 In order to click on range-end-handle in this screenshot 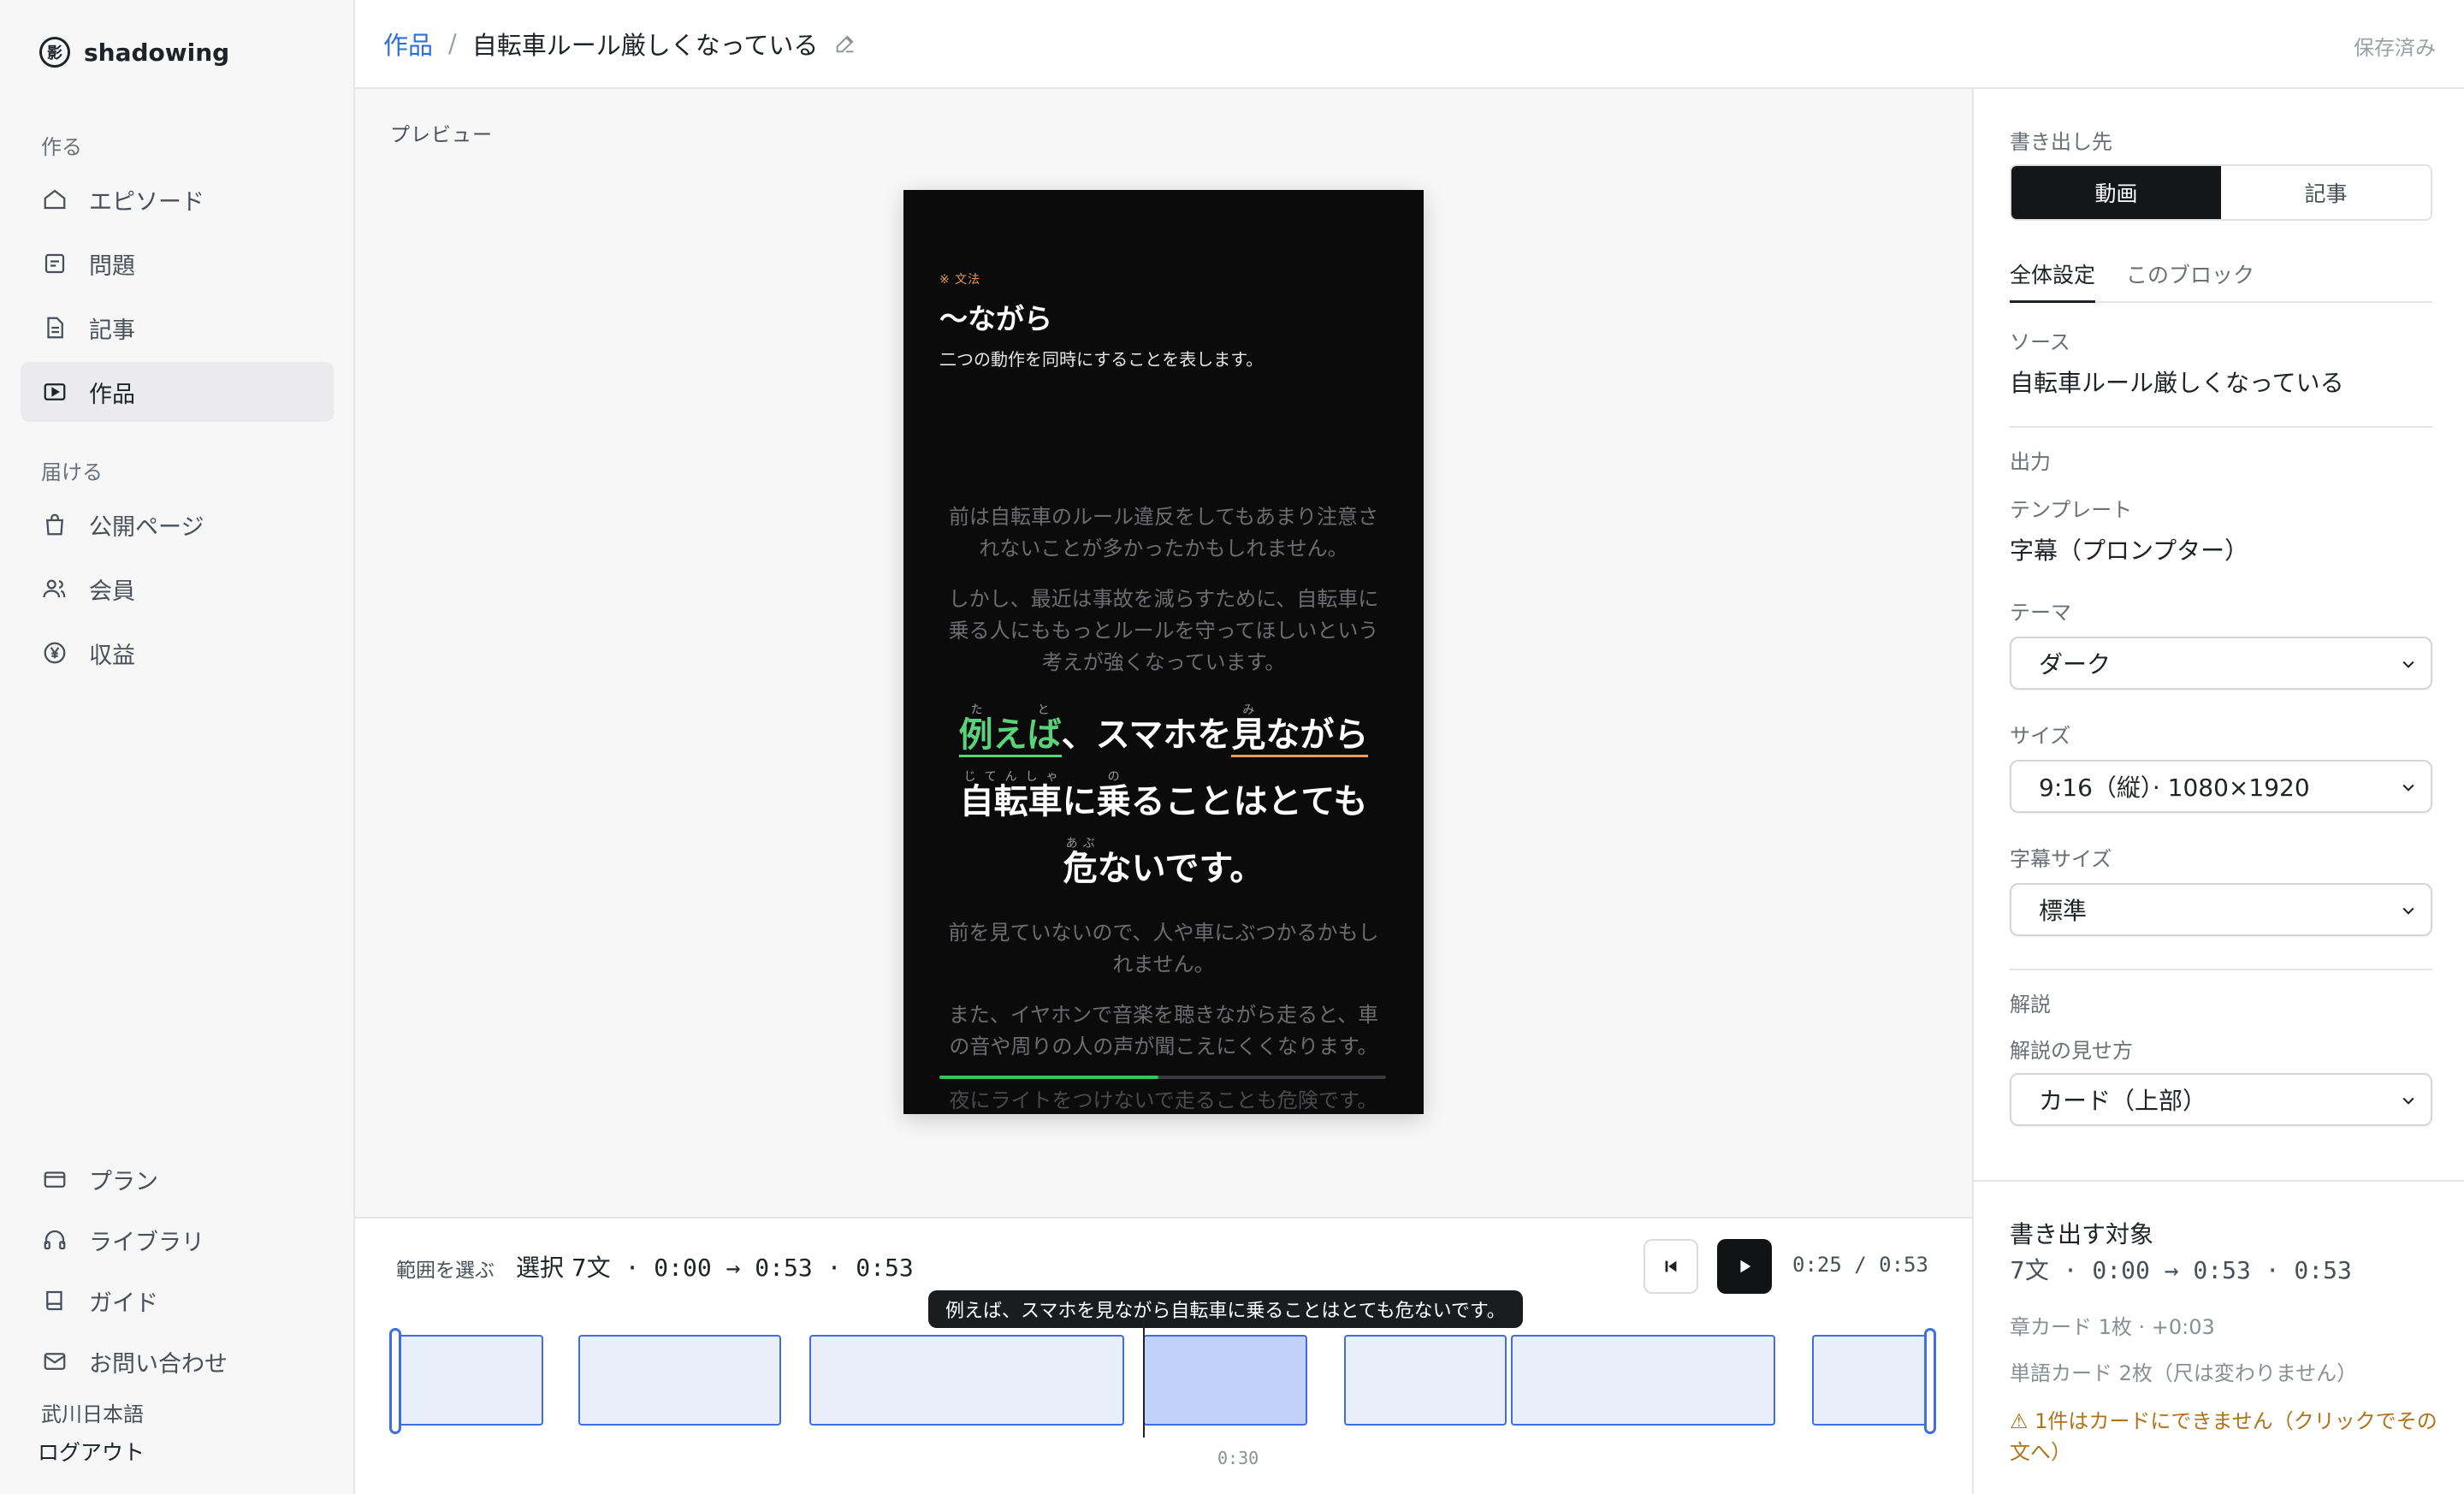, I will do `click(1930, 1381)`.